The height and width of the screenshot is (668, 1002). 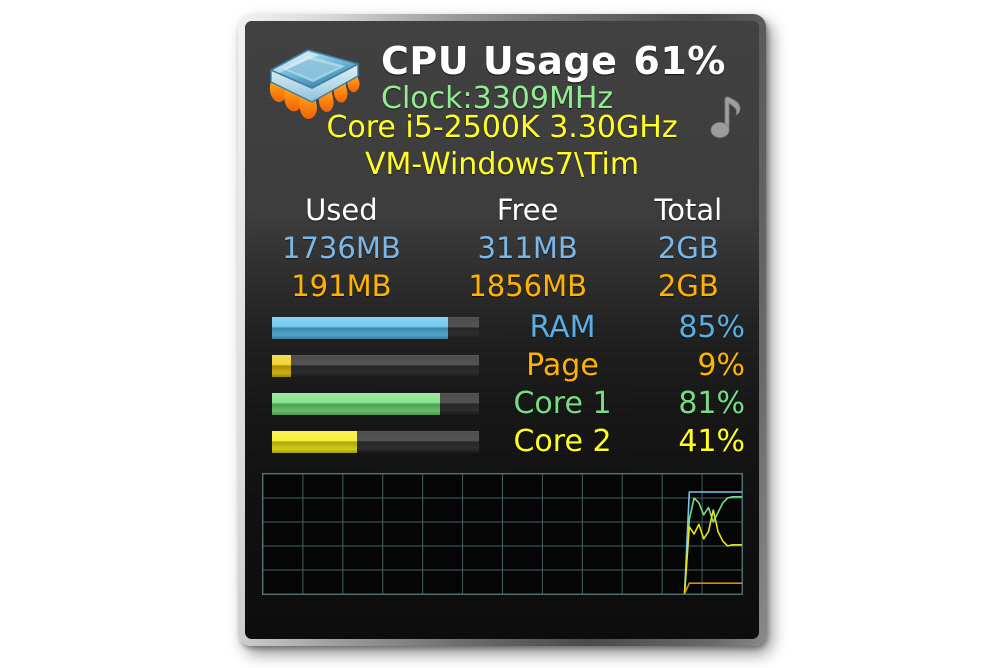 I want to click on bar-row-page: Page 9%, so click(x=502, y=368).